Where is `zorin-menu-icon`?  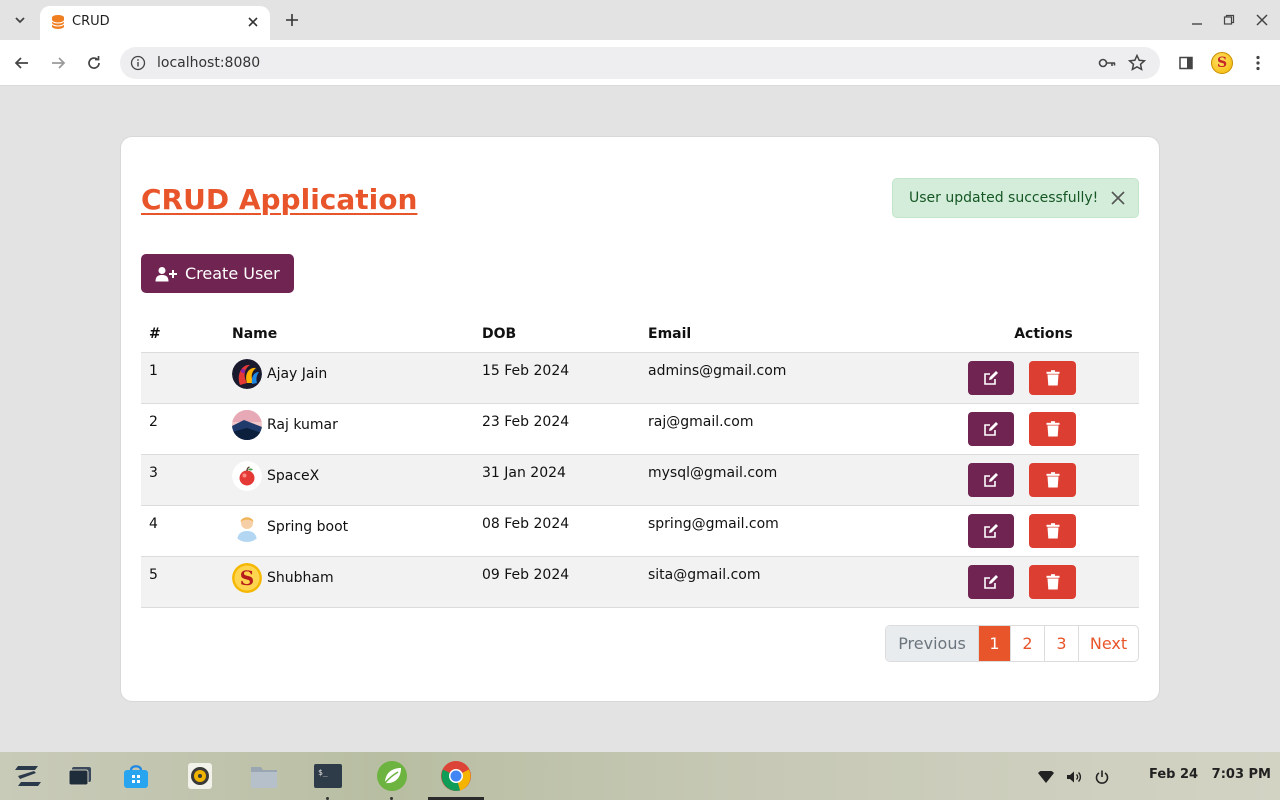
zorin-menu-icon is located at coordinates (28, 776).